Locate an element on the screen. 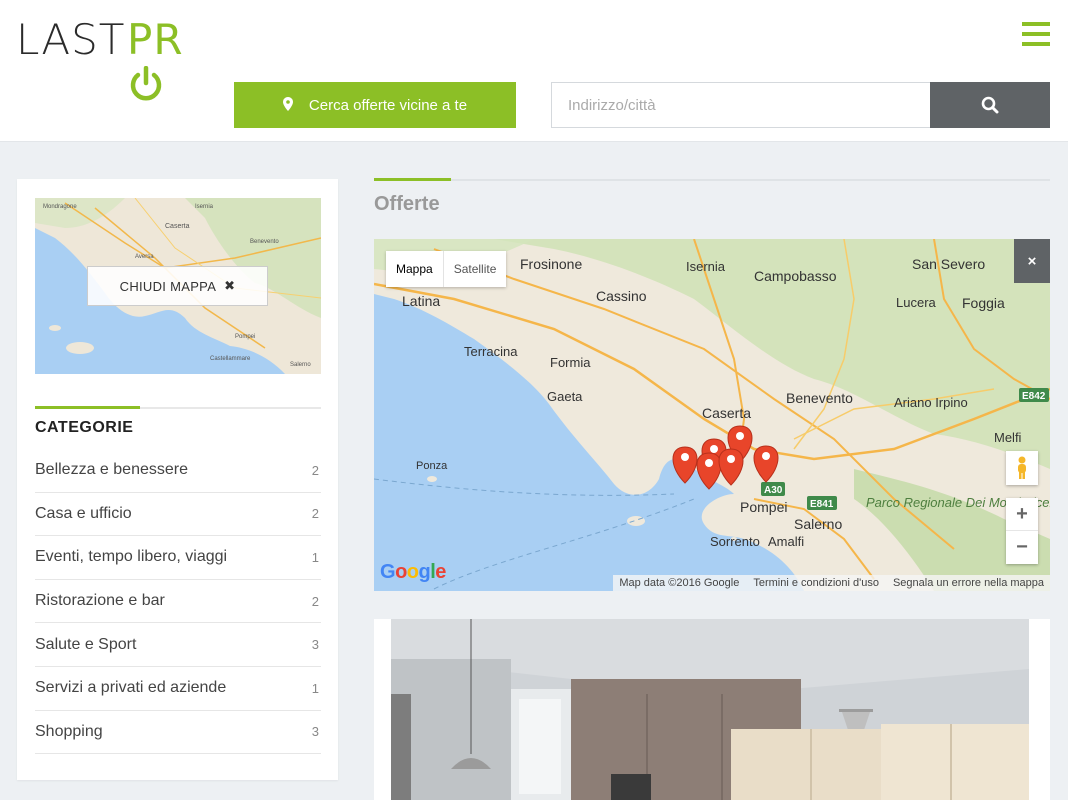  near-offers-button: Cerca offerte vicine a te is located at coordinates (375, 105).